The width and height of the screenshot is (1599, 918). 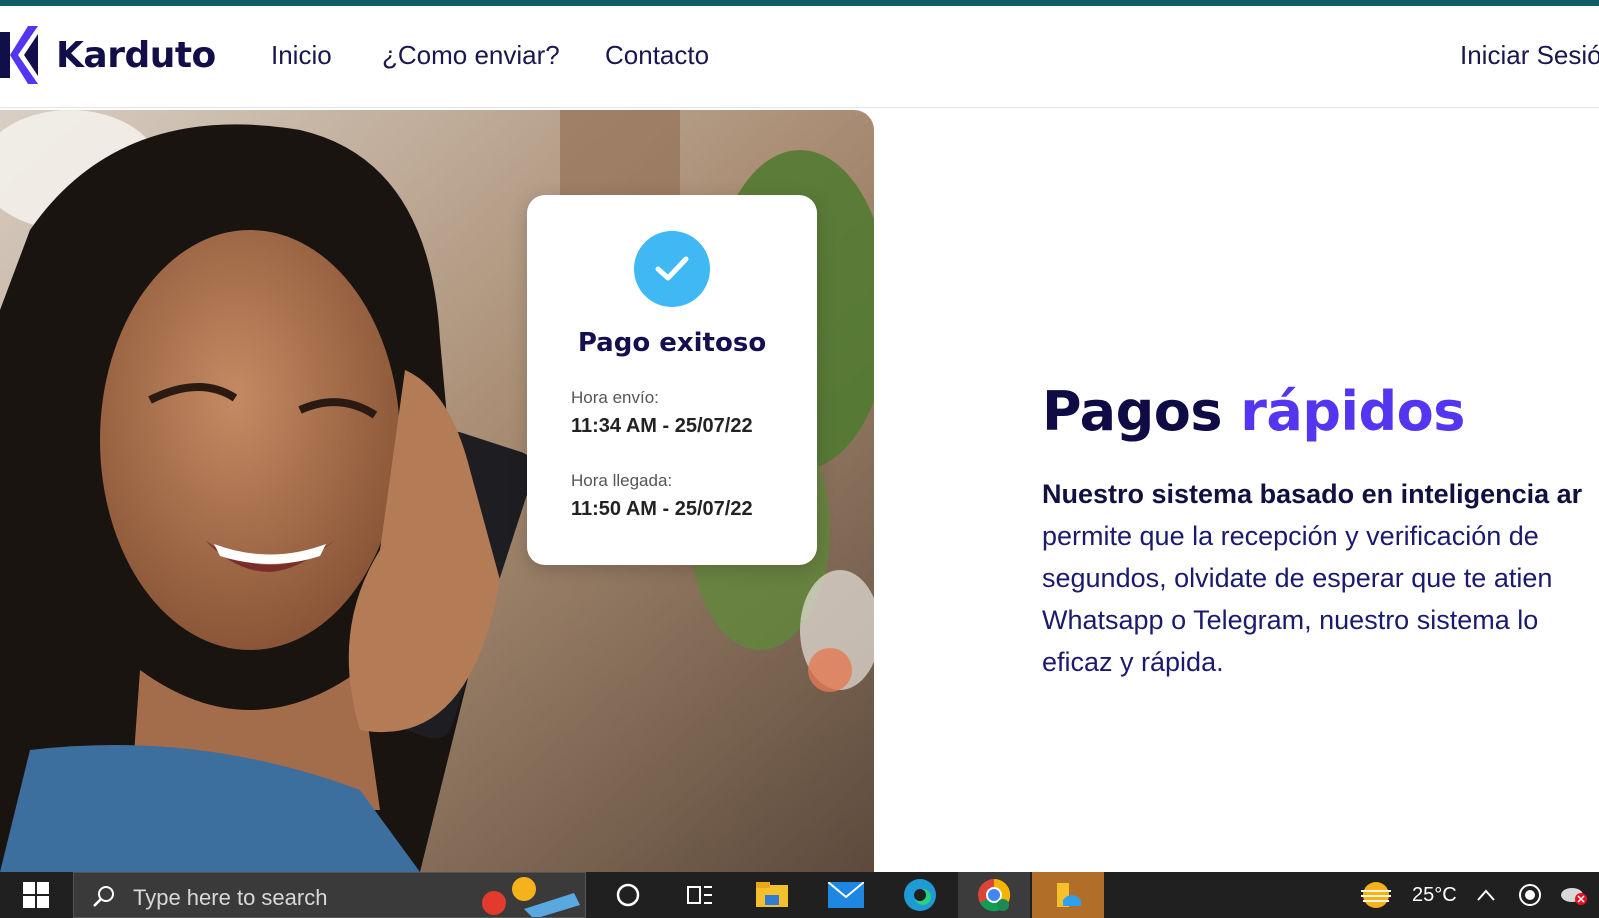 What do you see at coordinates (19, 55) in the screenshot?
I see `karduto-logo-icon` at bounding box center [19, 55].